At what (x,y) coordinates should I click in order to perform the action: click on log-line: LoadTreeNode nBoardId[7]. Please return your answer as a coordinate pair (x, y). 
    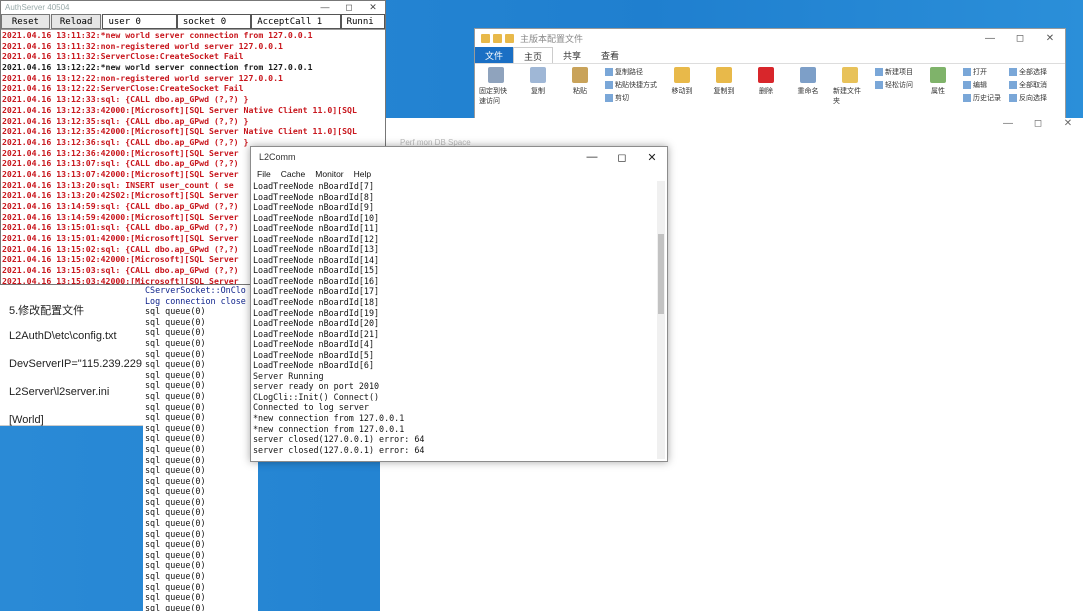
    Looking at the image, I should click on (314, 186).